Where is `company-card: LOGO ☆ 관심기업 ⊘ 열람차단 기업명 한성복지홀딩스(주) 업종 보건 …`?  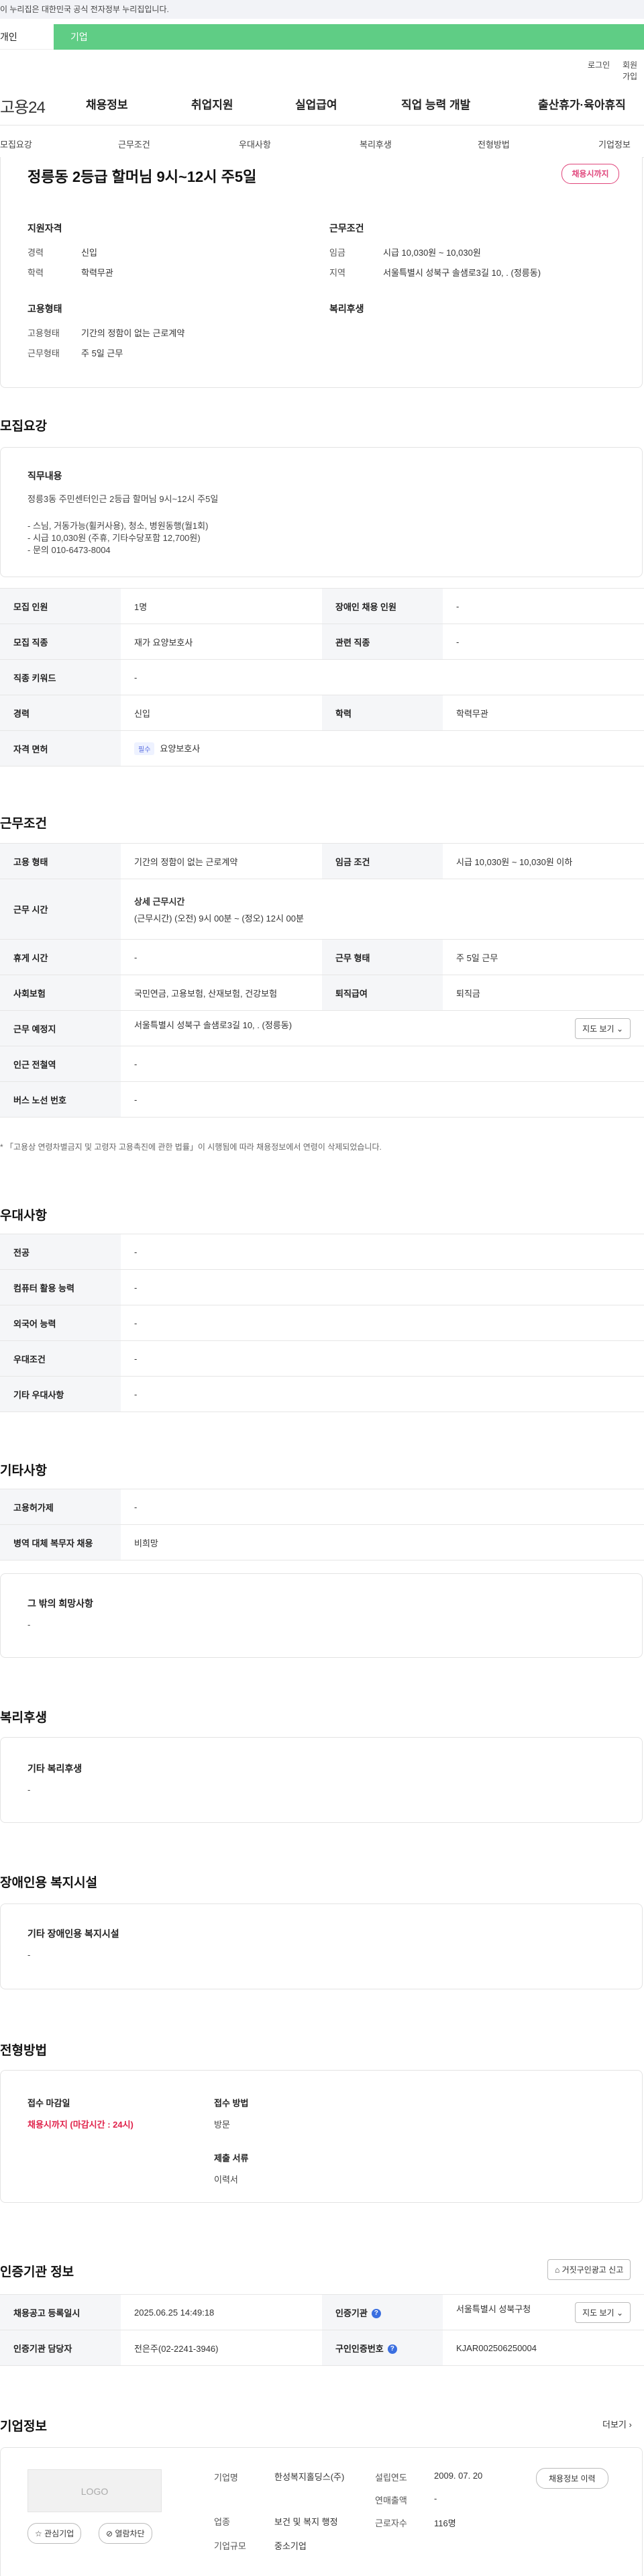
company-card: LOGO ☆ 관심기업 ⊘ 열람차단 기업명 한성복지홀딩스(주) 업종 보건 … is located at coordinates (321, 2511).